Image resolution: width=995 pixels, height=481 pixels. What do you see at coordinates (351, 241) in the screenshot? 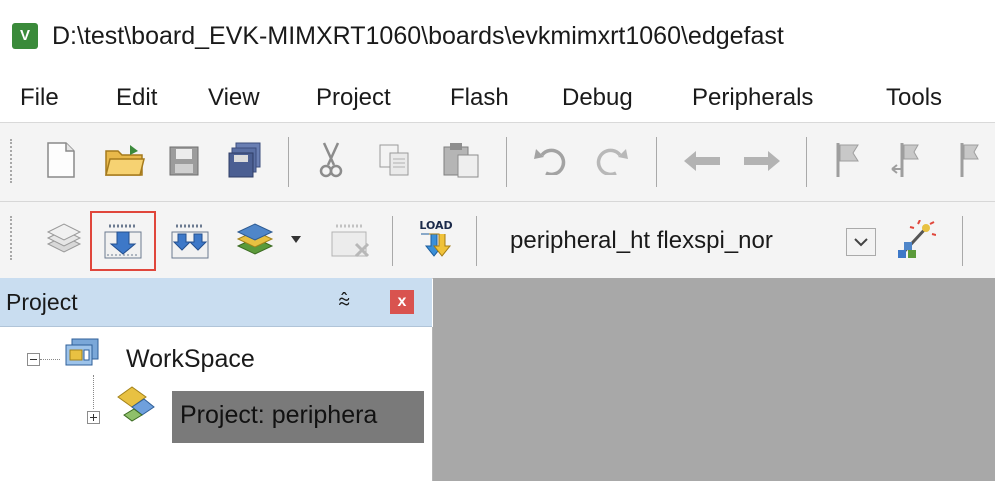
I see `stop-build-icon` at bounding box center [351, 241].